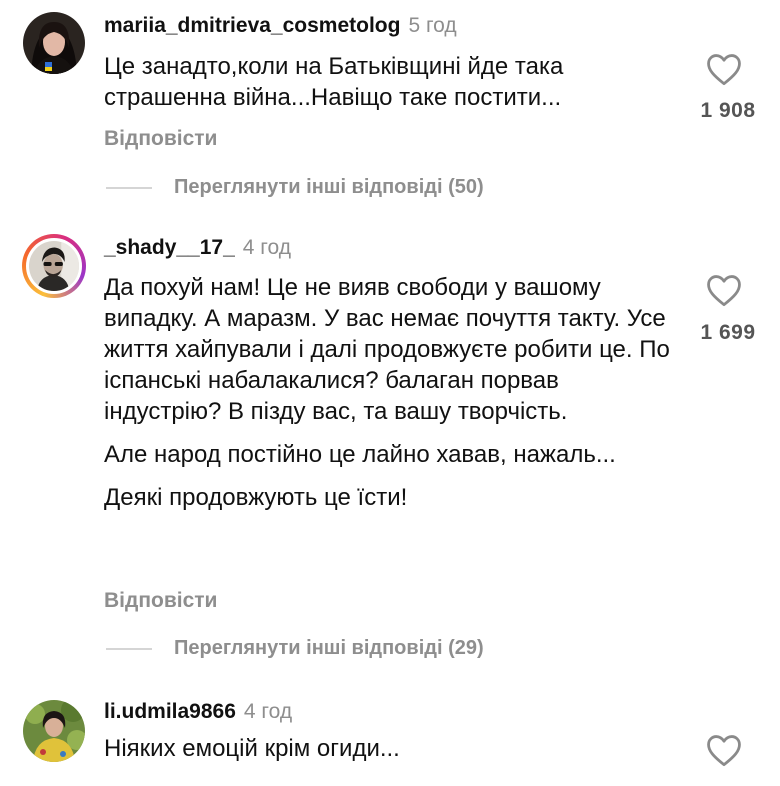 The height and width of the screenshot is (786, 780). I want to click on comment-paragraph: Деякі продовжують це їсти!, so click(256, 497).